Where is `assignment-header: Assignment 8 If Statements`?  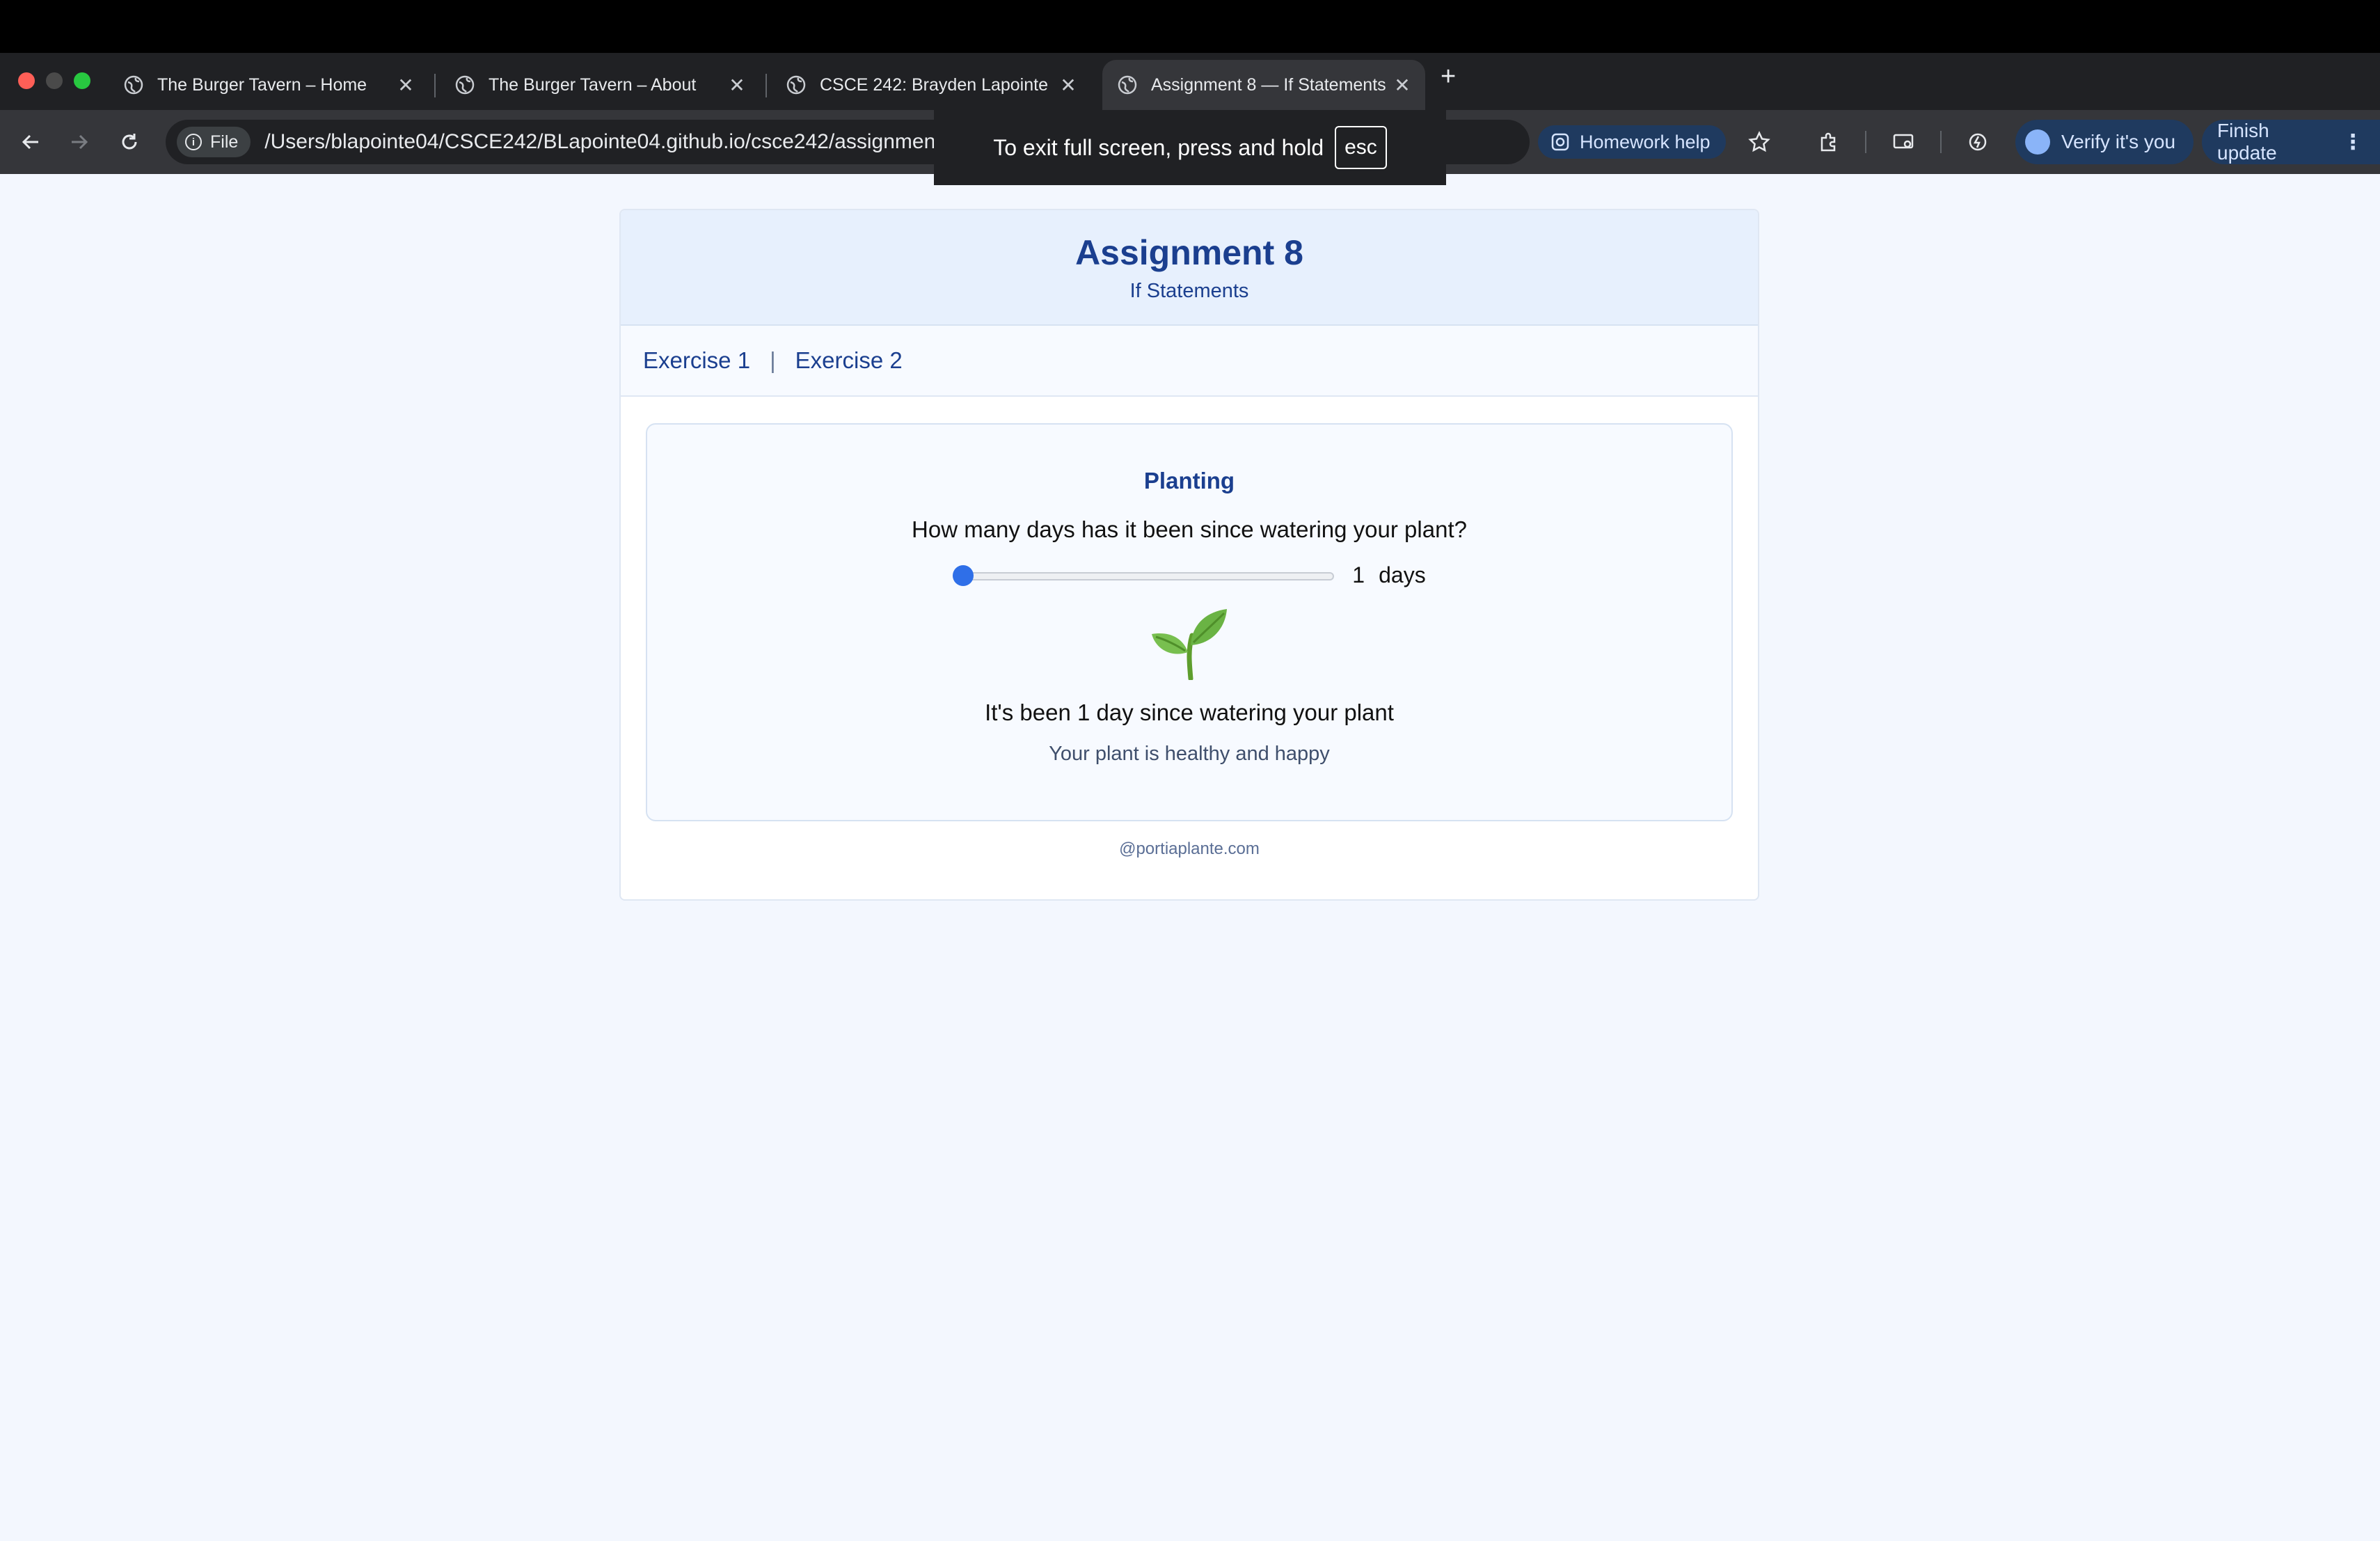
assignment-header: Assignment 8 If Statements is located at coordinates (1189, 268).